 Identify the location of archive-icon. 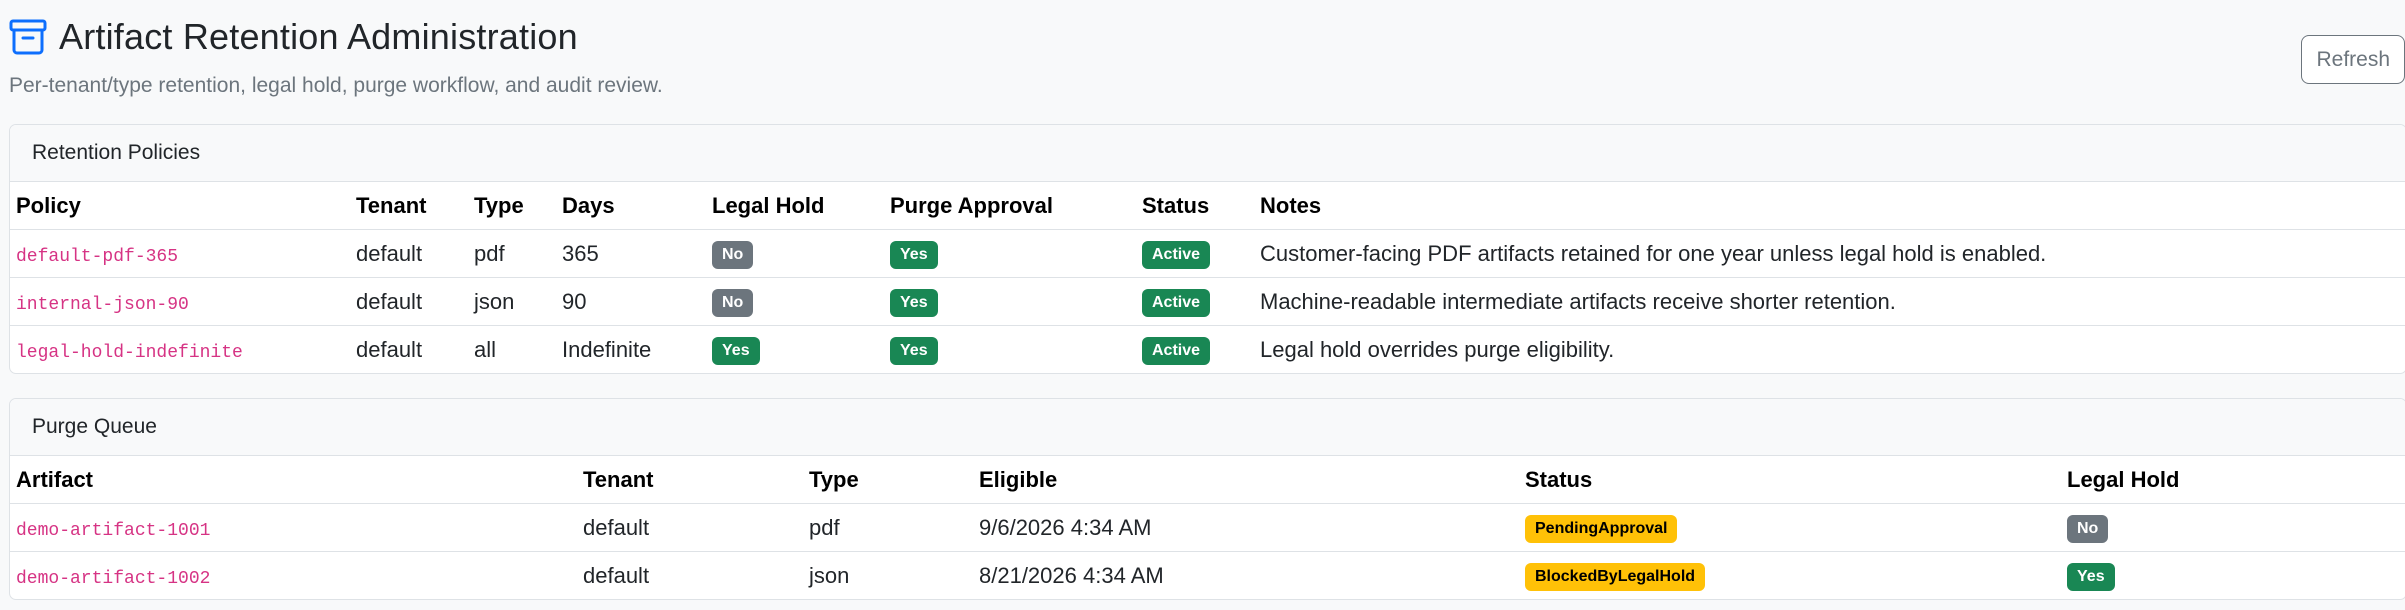
(28, 37).